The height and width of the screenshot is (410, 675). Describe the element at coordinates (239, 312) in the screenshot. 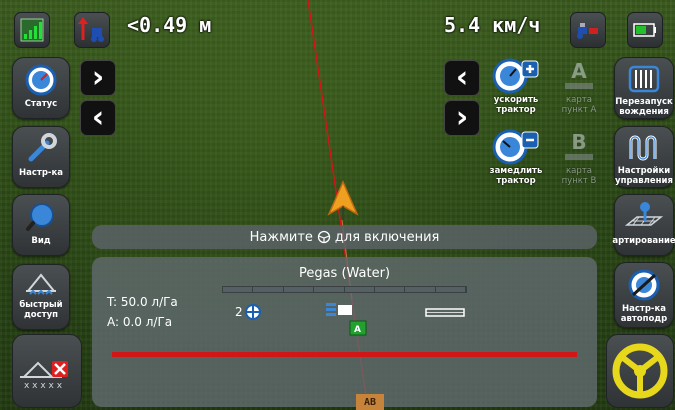

I see `section-count-value: 2` at that location.